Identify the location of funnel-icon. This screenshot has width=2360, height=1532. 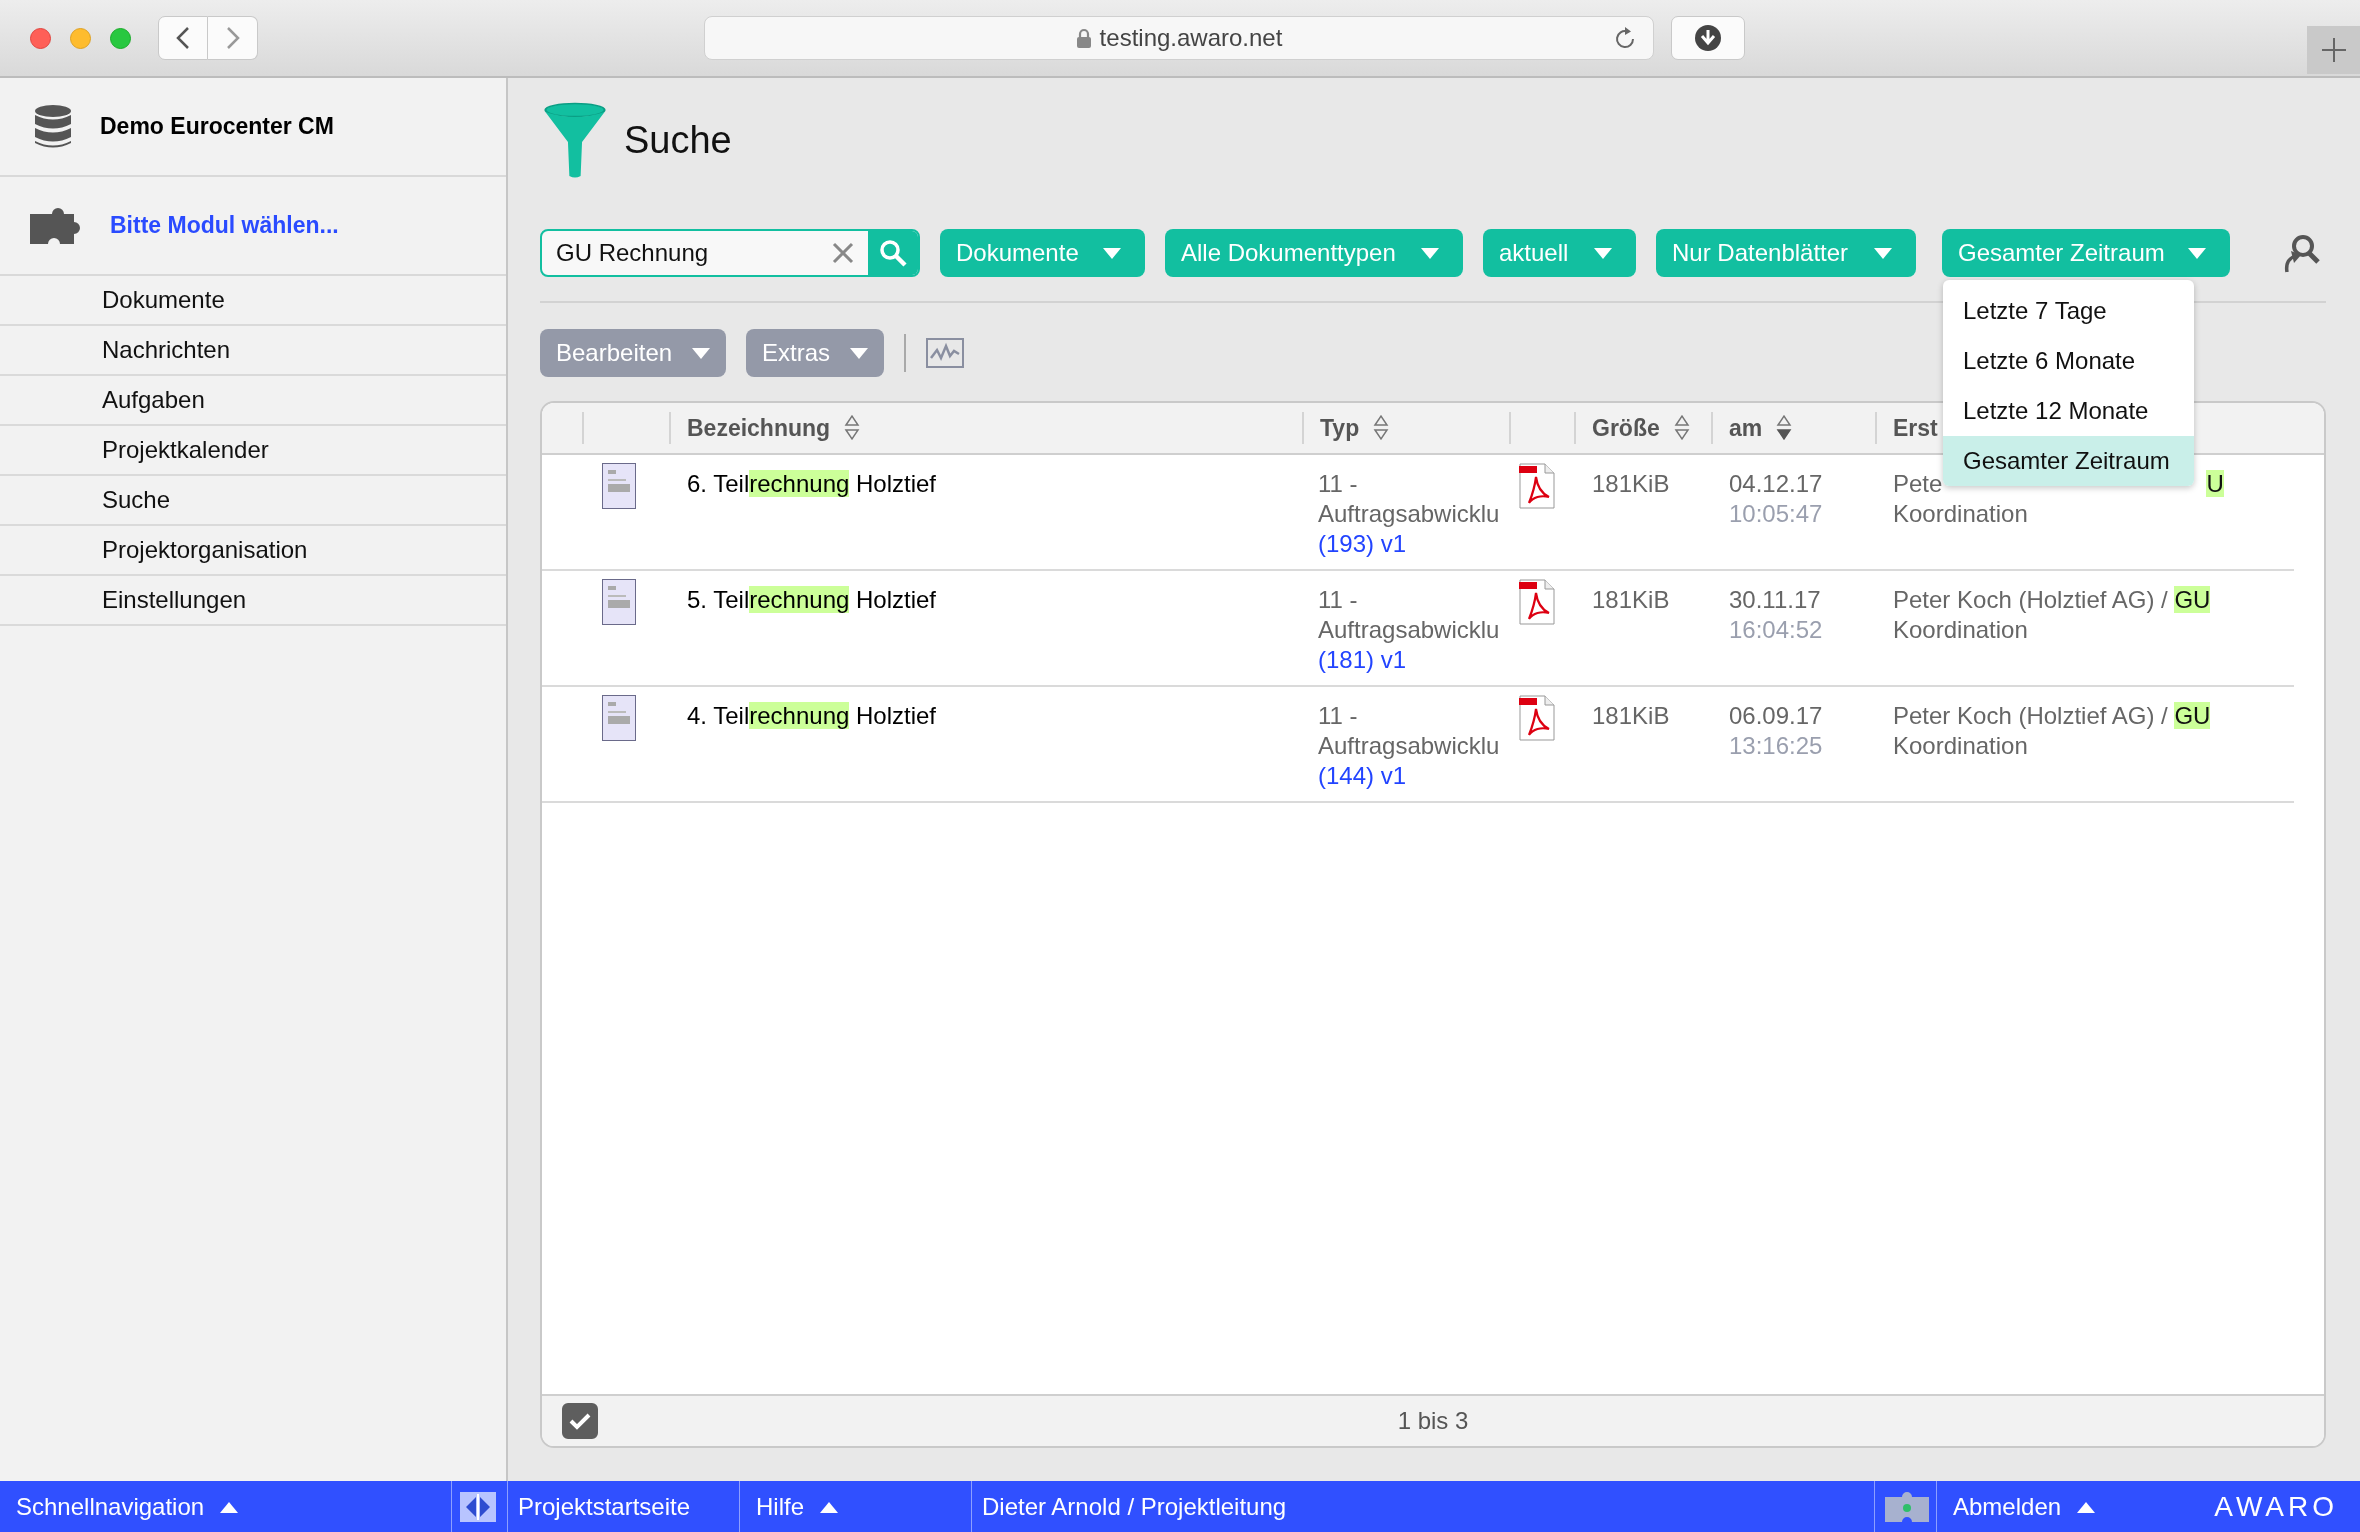
(575, 140).